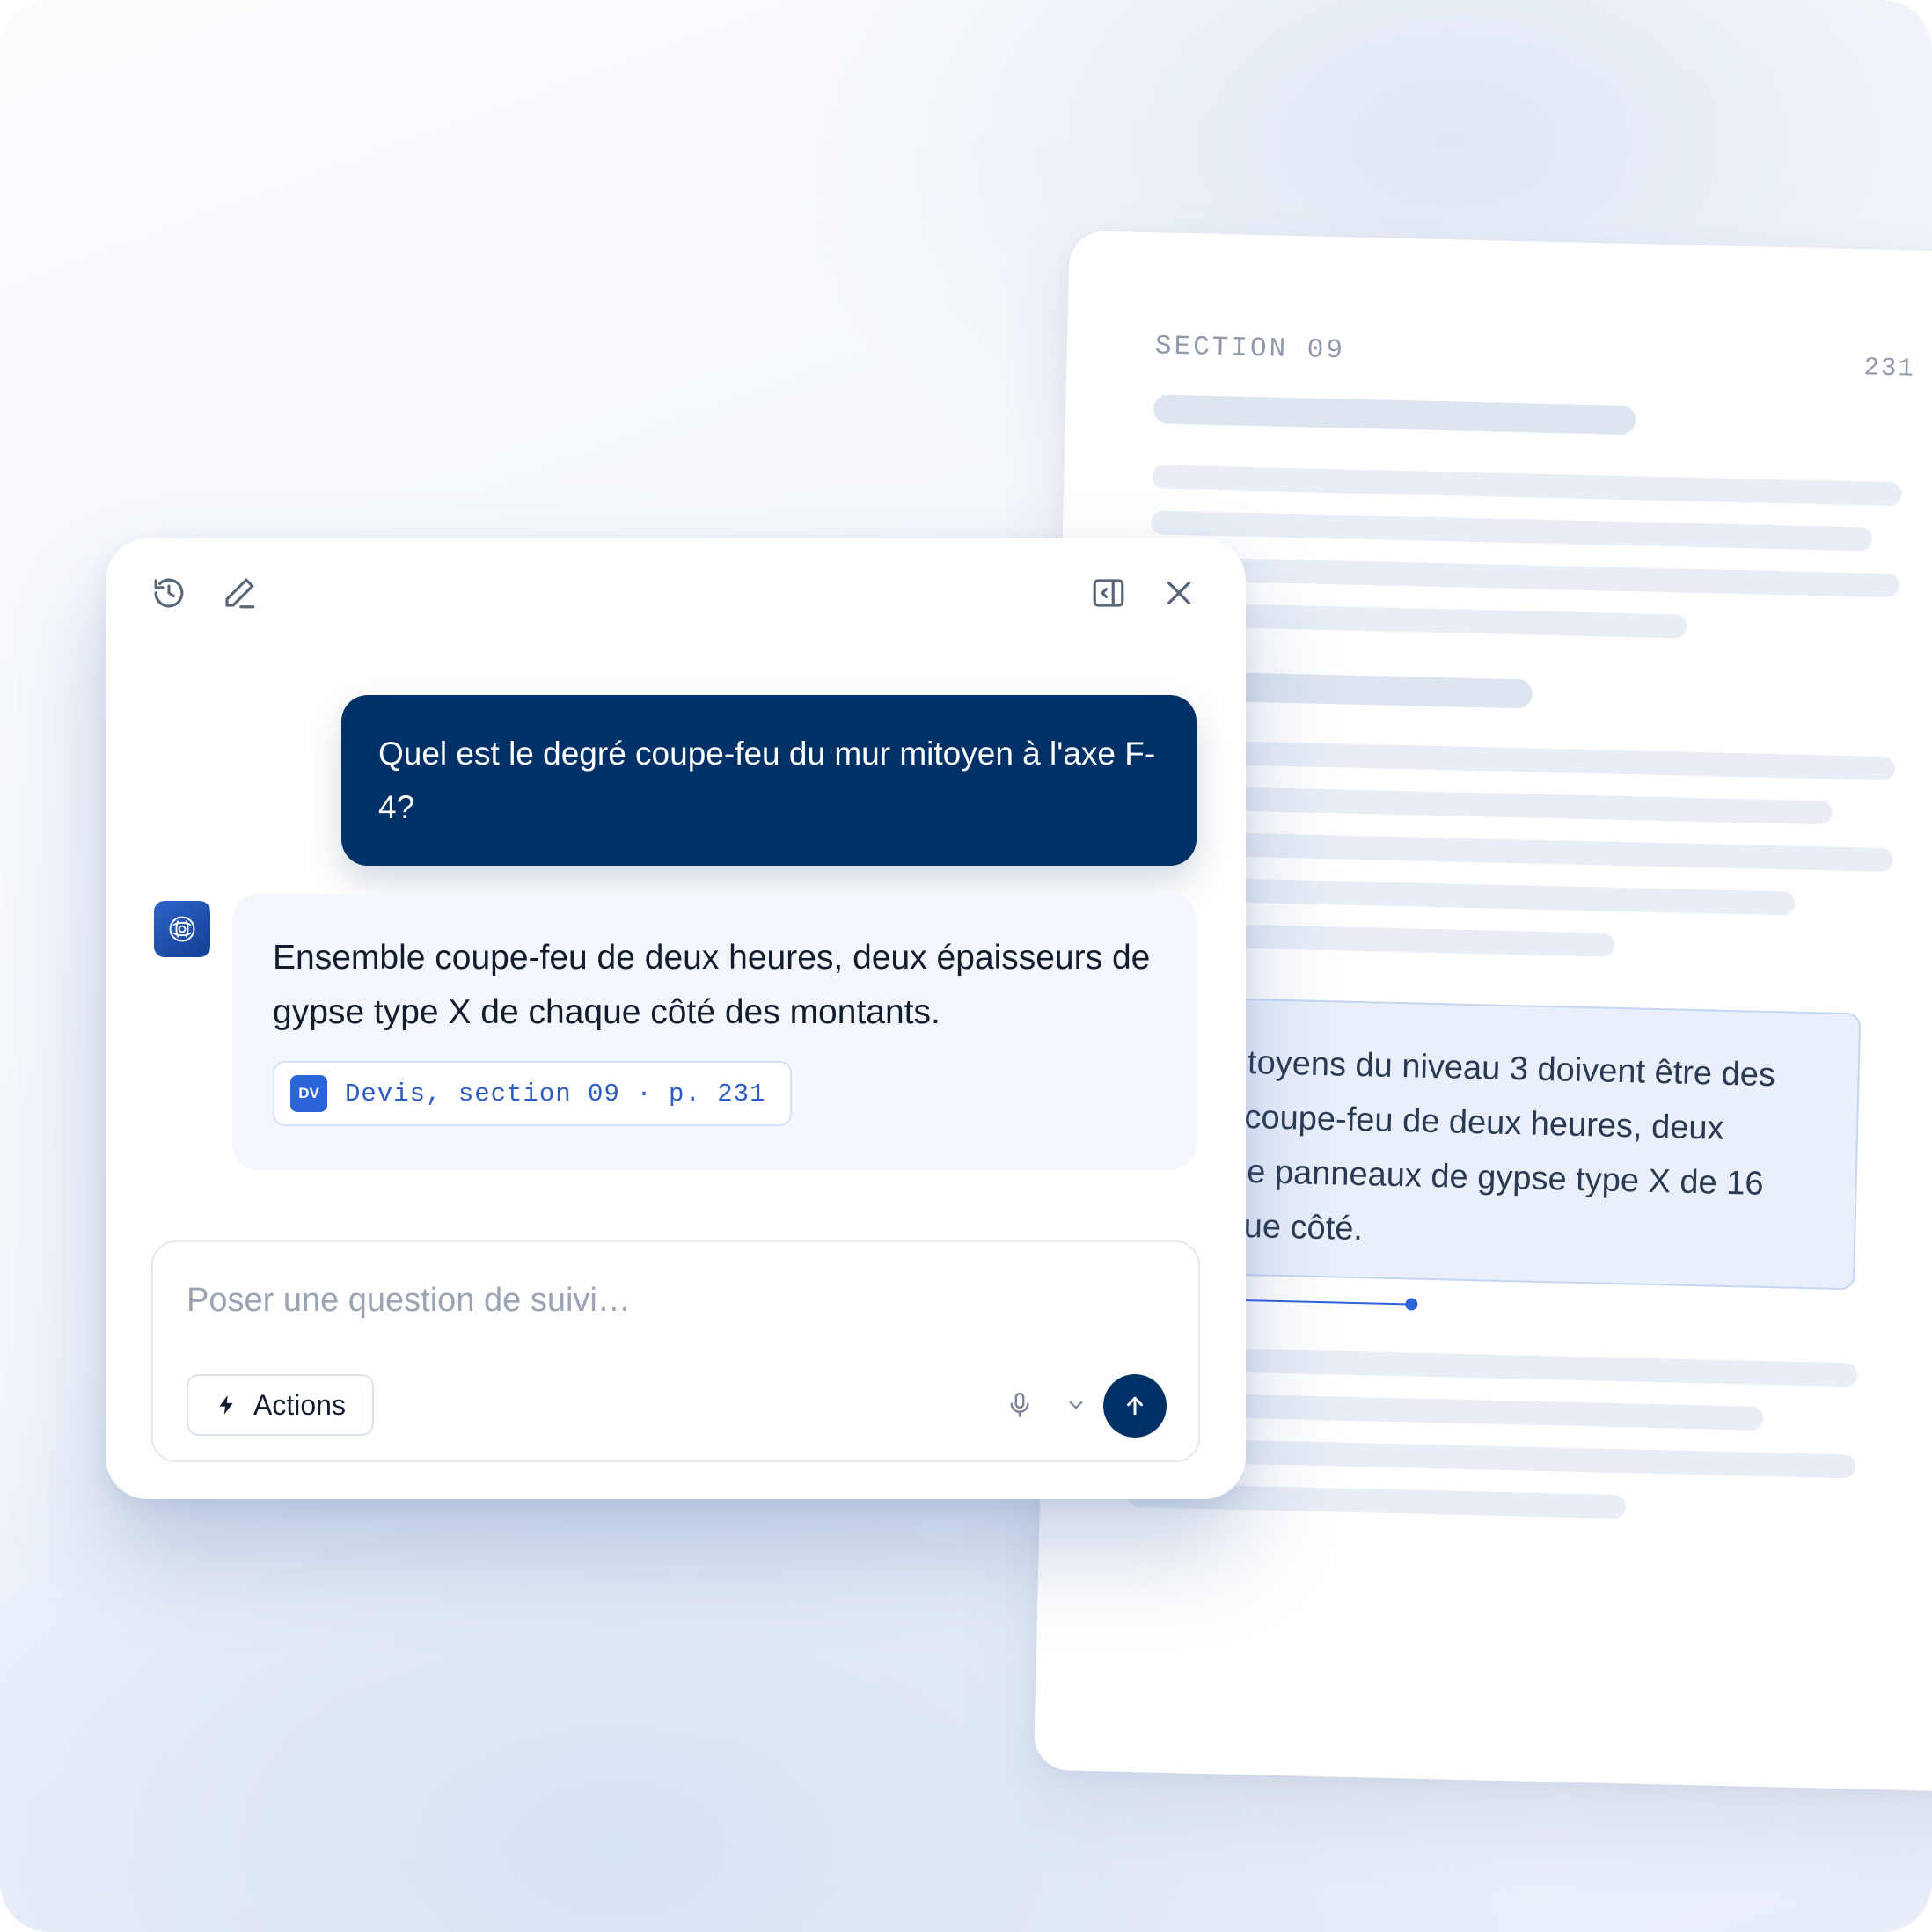 The image size is (1932, 1932). I want to click on close-button, so click(1179, 593).